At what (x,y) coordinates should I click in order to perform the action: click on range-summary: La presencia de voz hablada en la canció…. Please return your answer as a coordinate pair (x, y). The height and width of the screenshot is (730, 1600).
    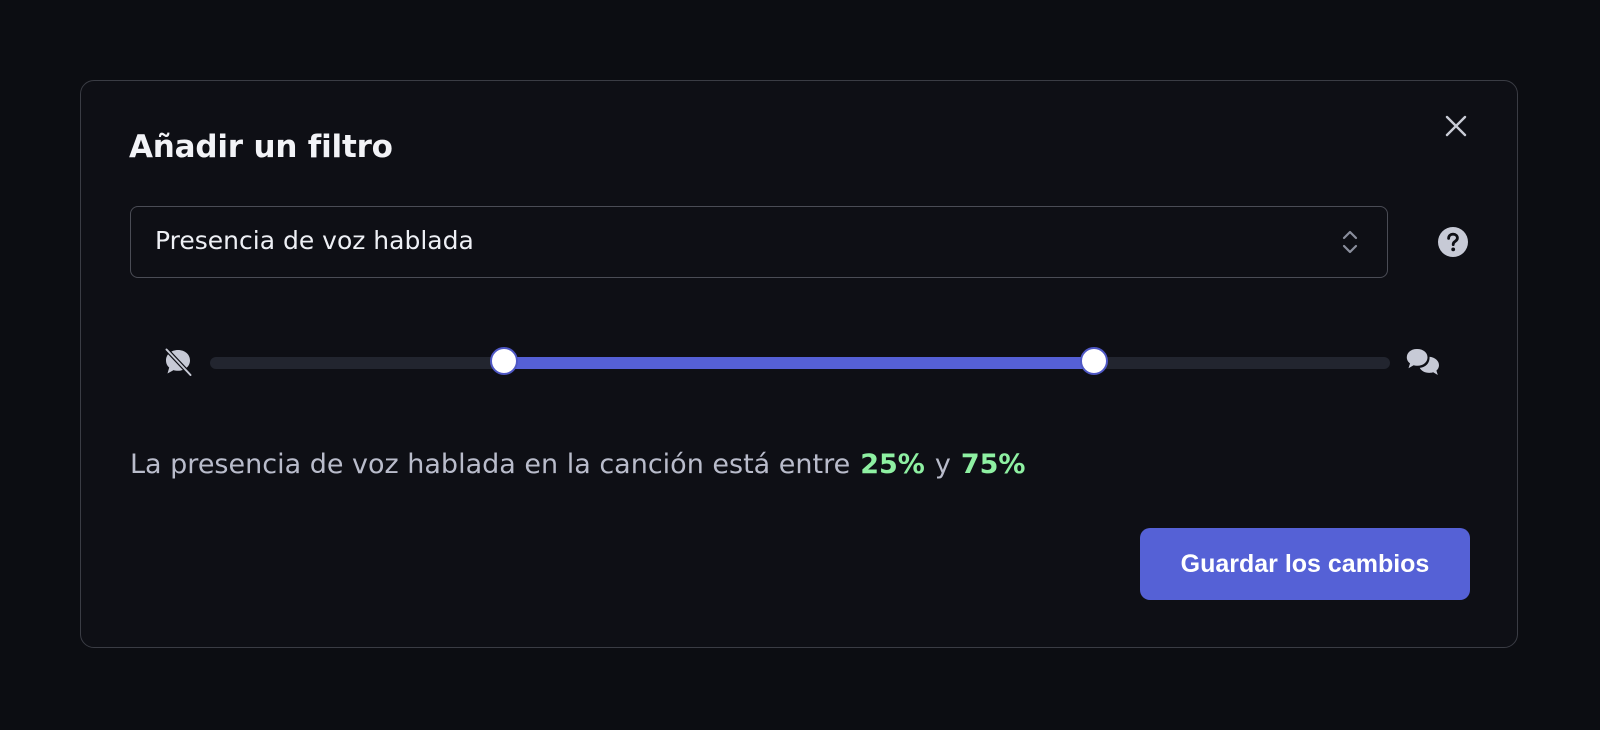
    Looking at the image, I should click on (577, 464).